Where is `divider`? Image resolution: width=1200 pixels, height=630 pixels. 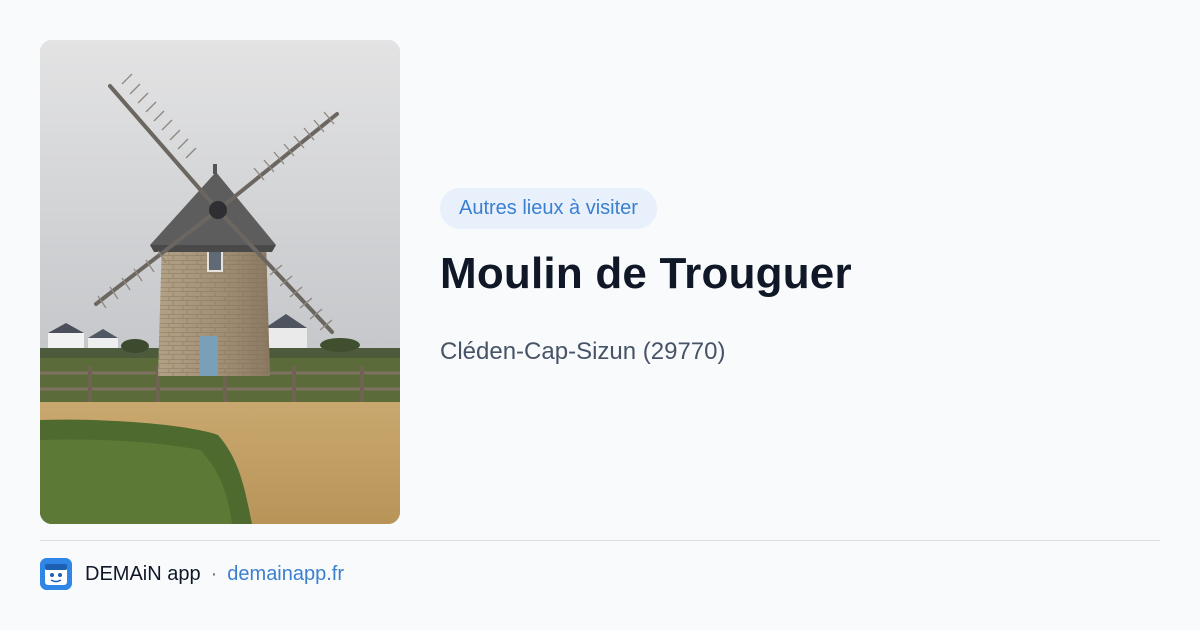
divider is located at coordinates (600, 540).